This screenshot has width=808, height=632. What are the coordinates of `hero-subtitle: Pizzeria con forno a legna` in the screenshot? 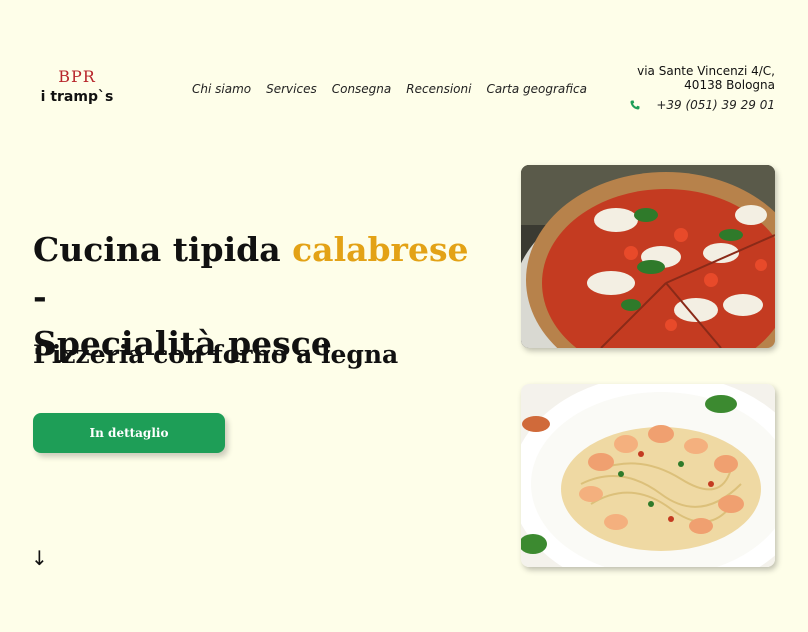 It's located at (216, 354).